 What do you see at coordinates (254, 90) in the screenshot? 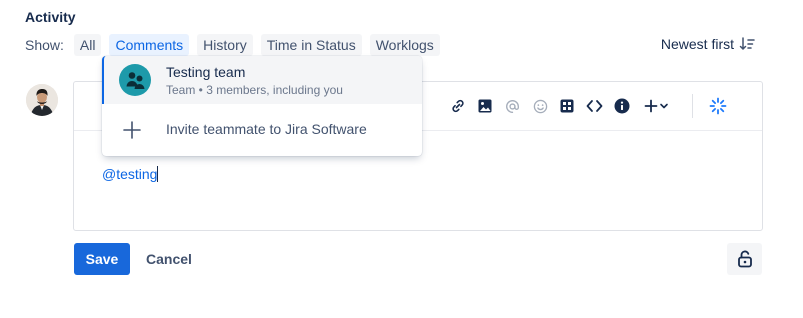
I see `mention-option-subtitle: Team • 3 members, including you` at bounding box center [254, 90].